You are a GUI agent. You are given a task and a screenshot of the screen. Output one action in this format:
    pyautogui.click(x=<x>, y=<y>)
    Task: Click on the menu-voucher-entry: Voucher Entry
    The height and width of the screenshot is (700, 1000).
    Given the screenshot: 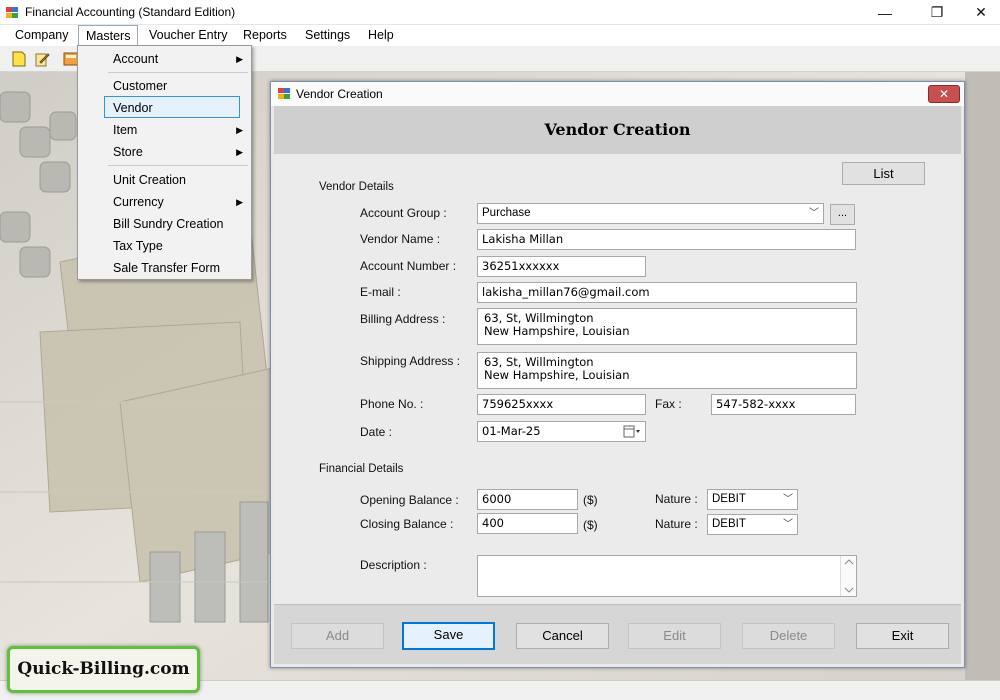 What is the action you would take?
    pyautogui.click(x=188, y=35)
    